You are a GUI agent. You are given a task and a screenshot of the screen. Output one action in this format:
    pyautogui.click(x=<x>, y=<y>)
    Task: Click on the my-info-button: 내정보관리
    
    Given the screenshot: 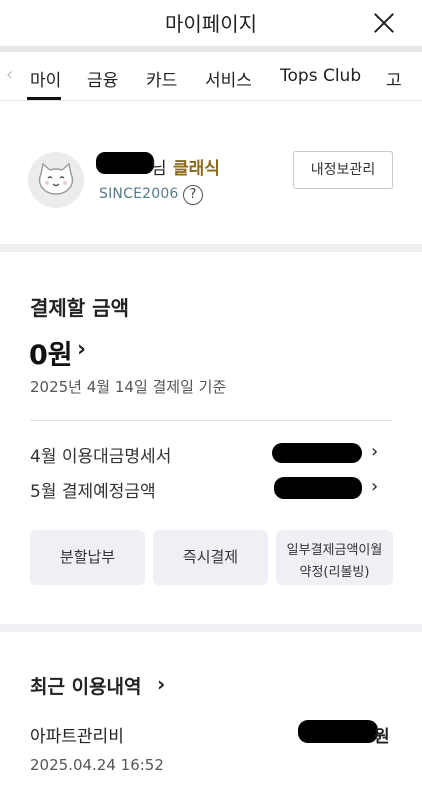 What is the action you would take?
    pyautogui.click(x=343, y=170)
    